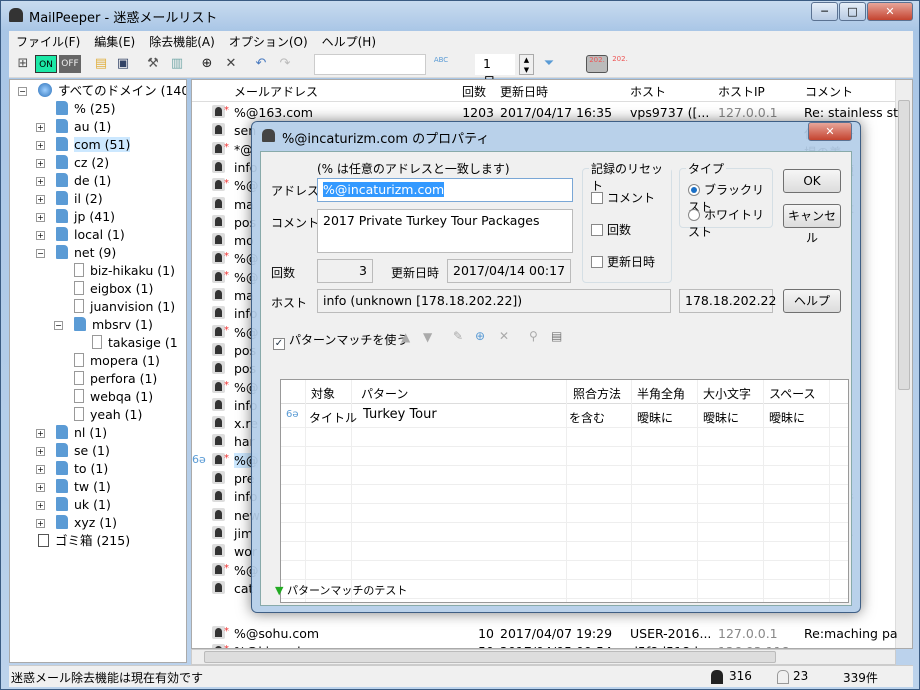 The height and width of the screenshot is (690, 920). What do you see at coordinates (231, 64) in the screenshot?
I see `delete-icon: ✕` at bounding box center [231, 64].